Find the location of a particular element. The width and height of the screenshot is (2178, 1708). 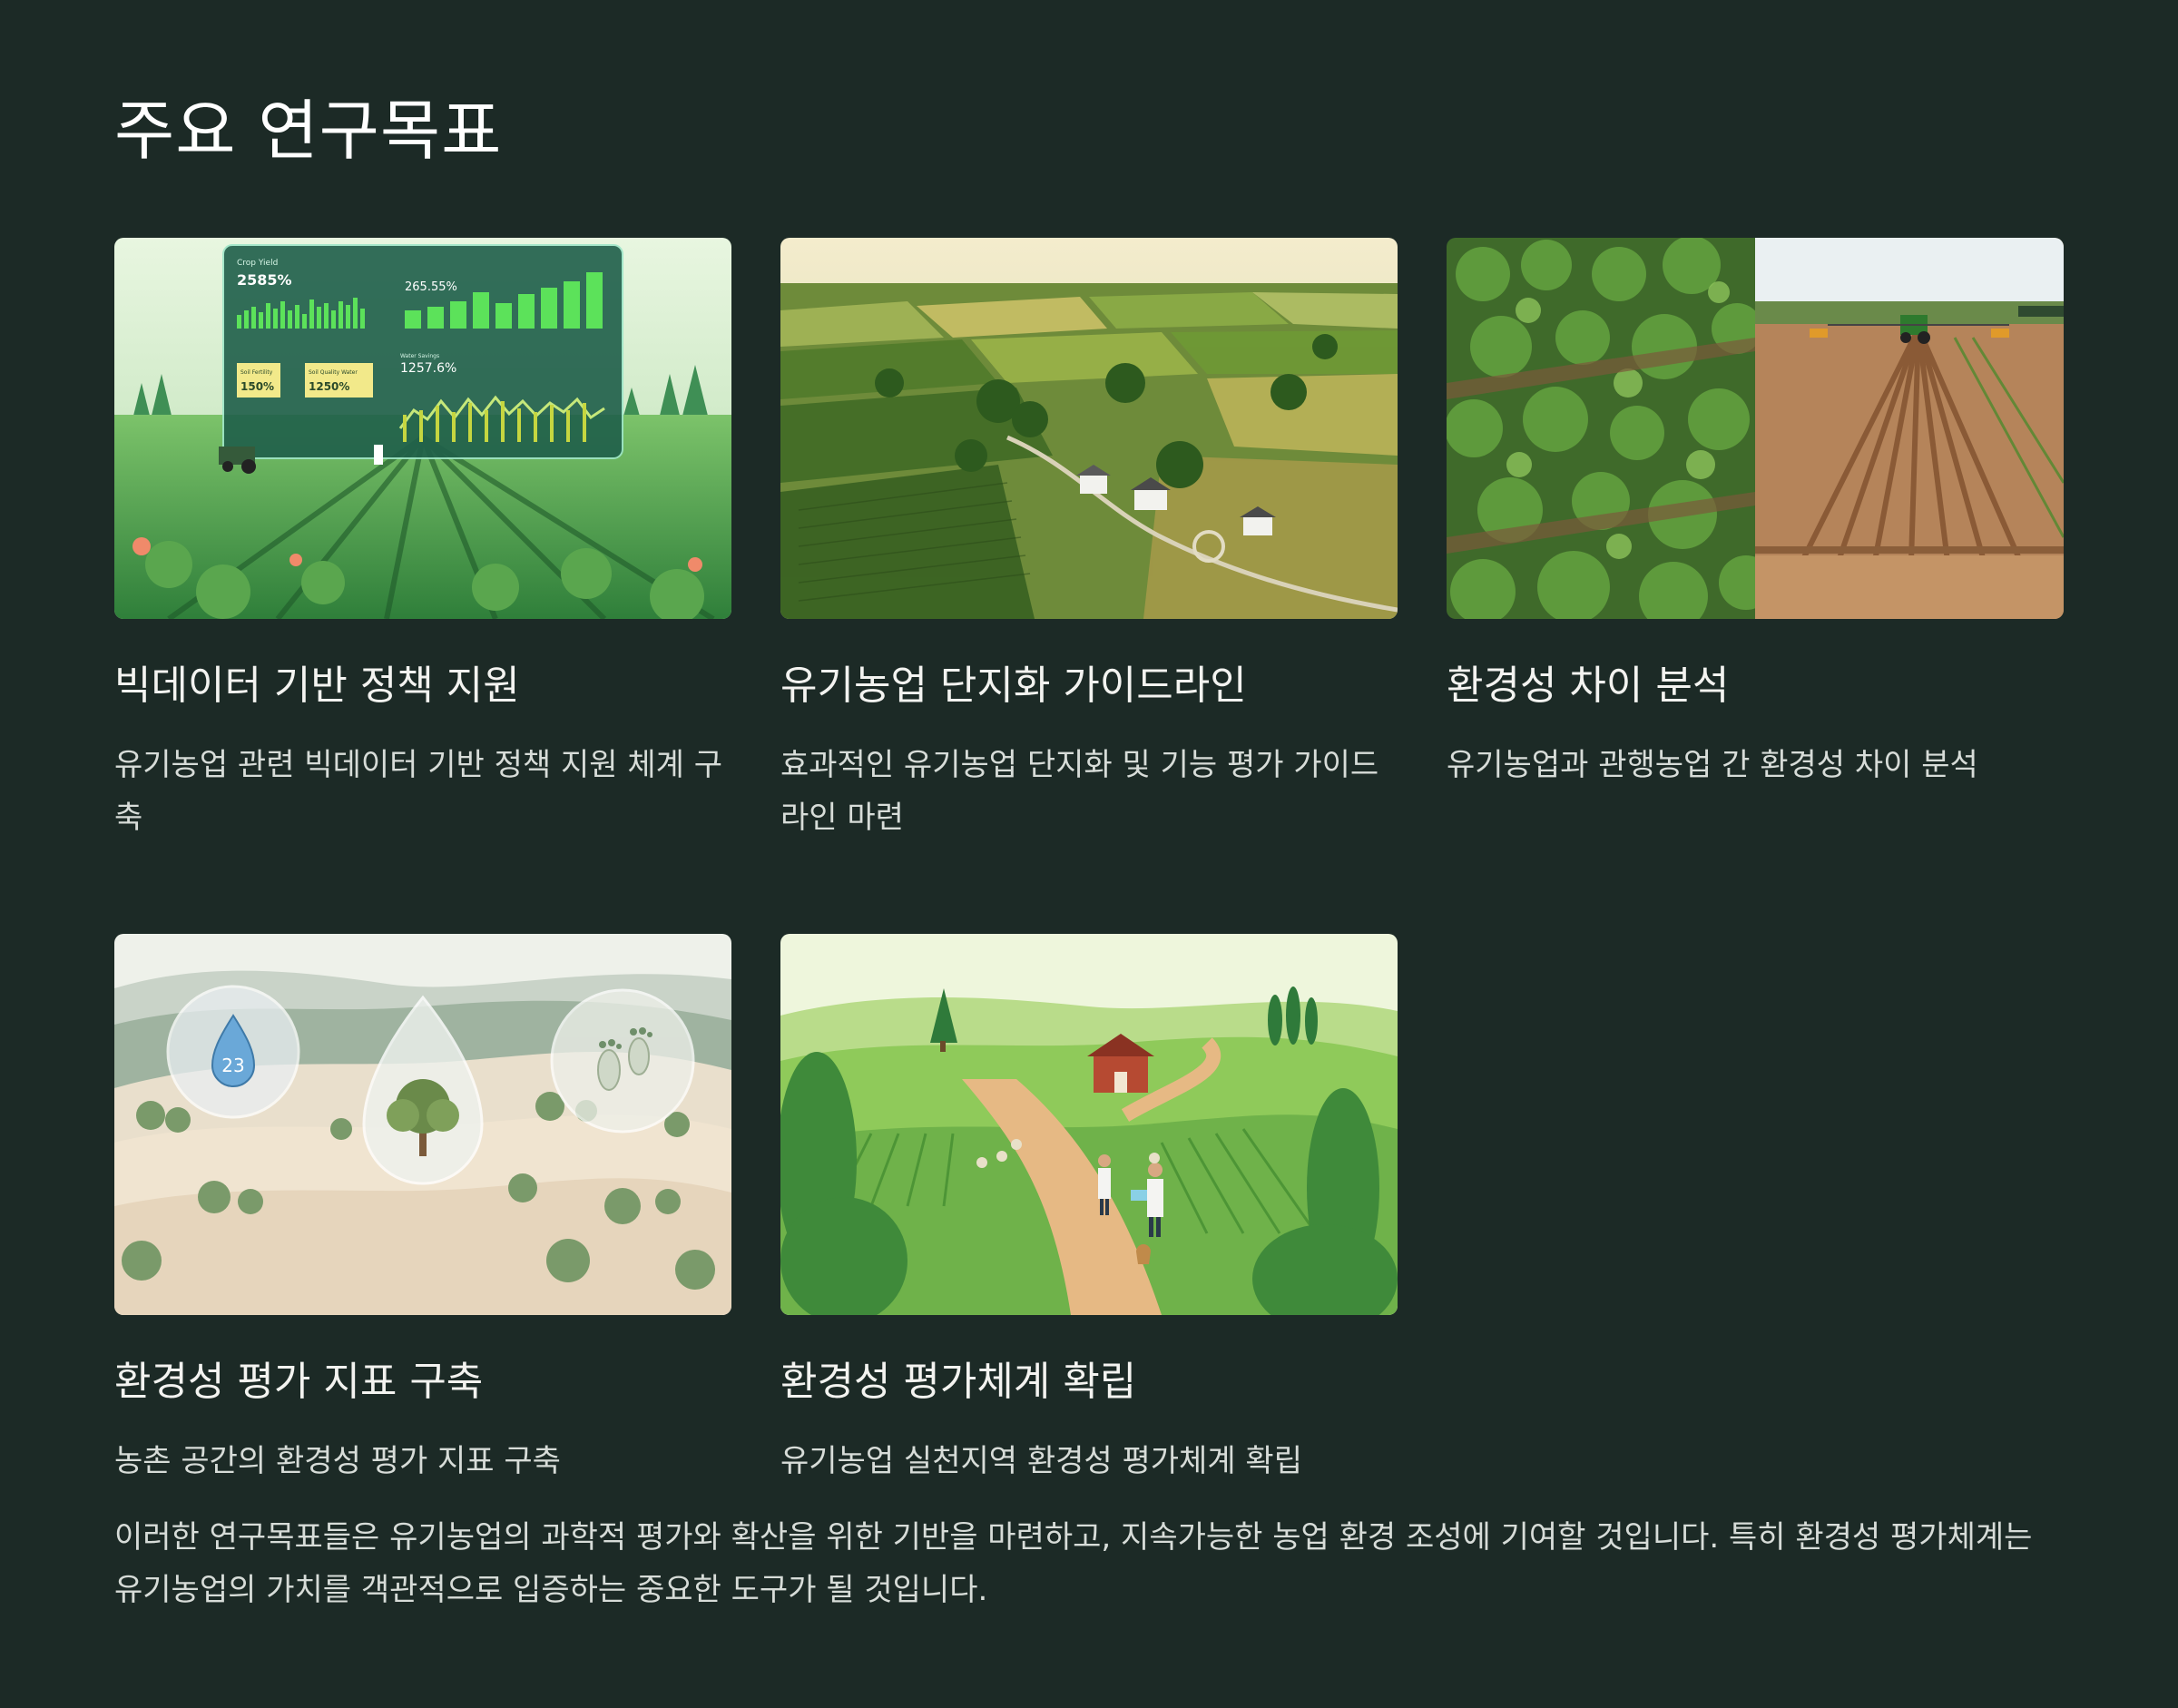

card-title: 환경성 평가 지표 구축 is located at coordinates (299, 1382).